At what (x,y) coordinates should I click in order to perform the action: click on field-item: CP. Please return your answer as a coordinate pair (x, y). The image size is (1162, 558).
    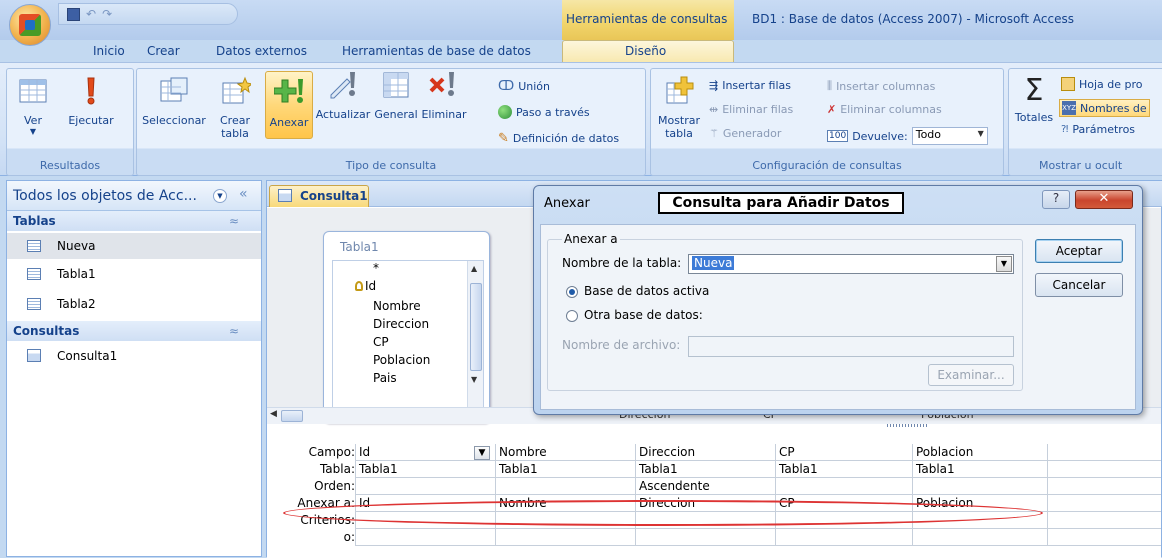
    Looking at the image, I should click on (381, 342).